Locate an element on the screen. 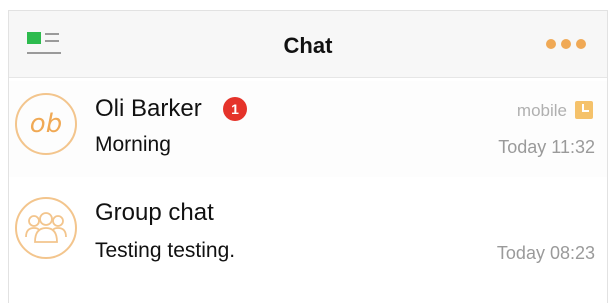  clock-status-icon is located at coordinates (584, 110).